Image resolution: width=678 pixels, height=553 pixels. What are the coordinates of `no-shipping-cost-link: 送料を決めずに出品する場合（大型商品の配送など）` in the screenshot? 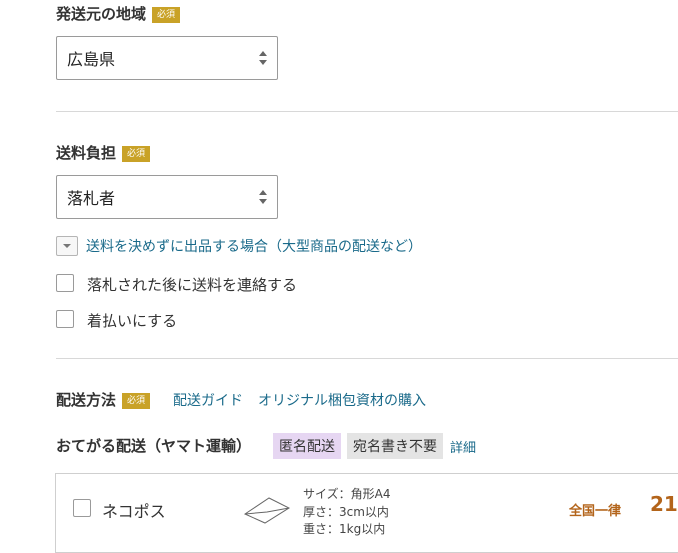 It's located at (254, 246).